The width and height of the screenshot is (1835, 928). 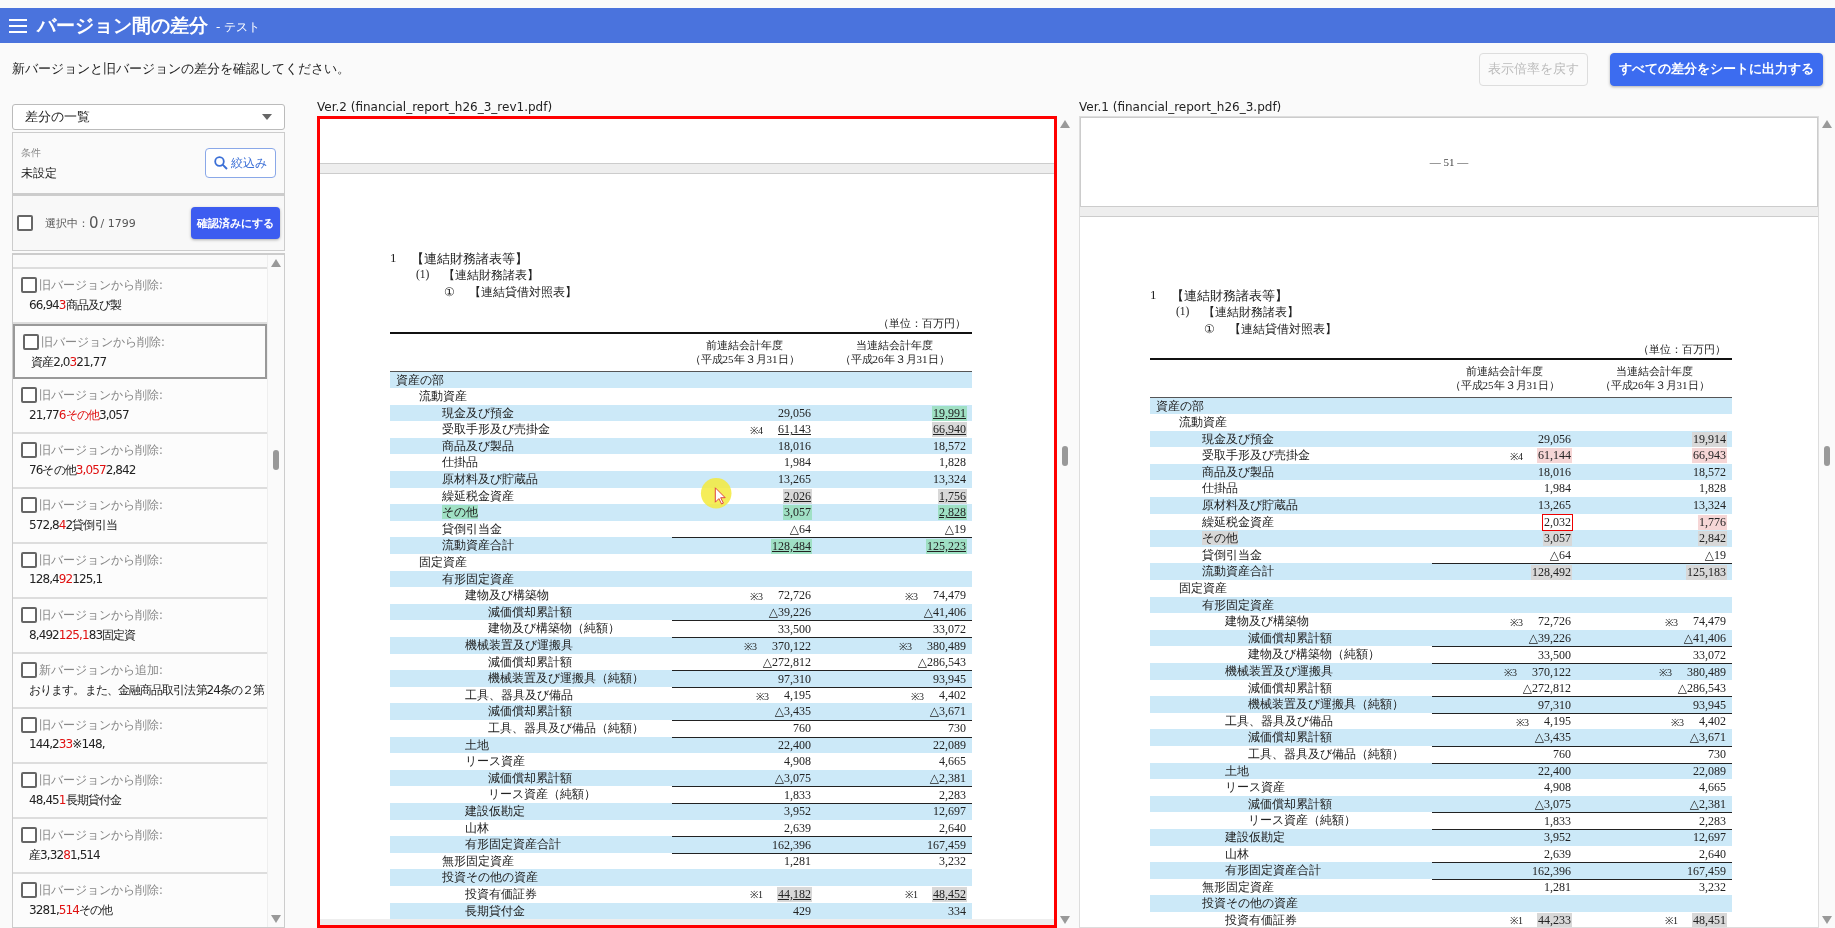 I want to click on amount: 2,640, so click(x=952, y=828).